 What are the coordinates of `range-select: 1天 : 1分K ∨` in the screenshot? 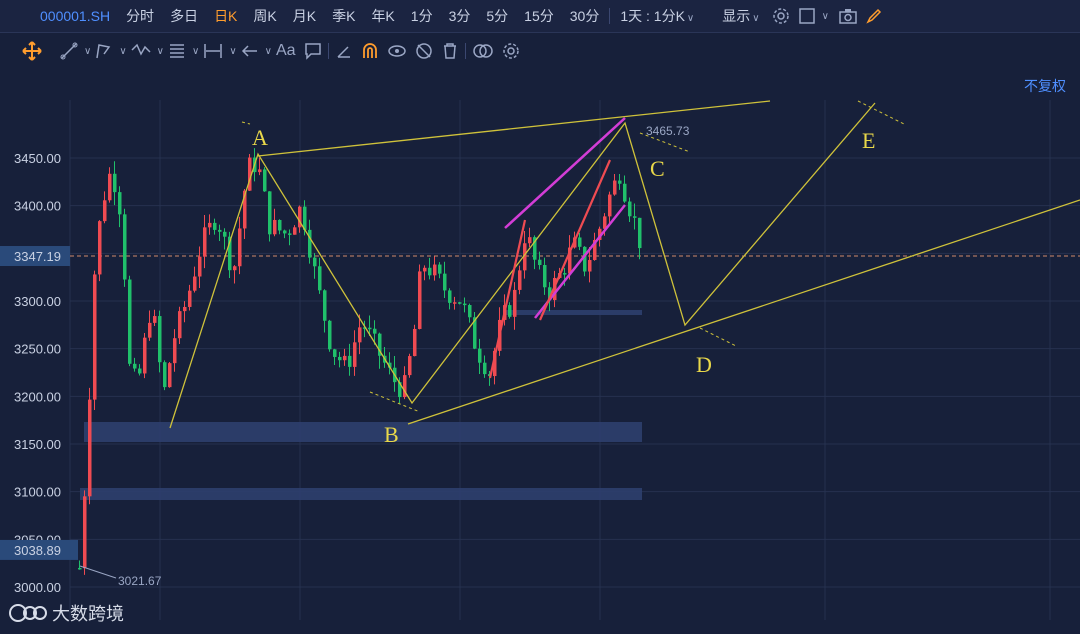 It's located at (657, 16).